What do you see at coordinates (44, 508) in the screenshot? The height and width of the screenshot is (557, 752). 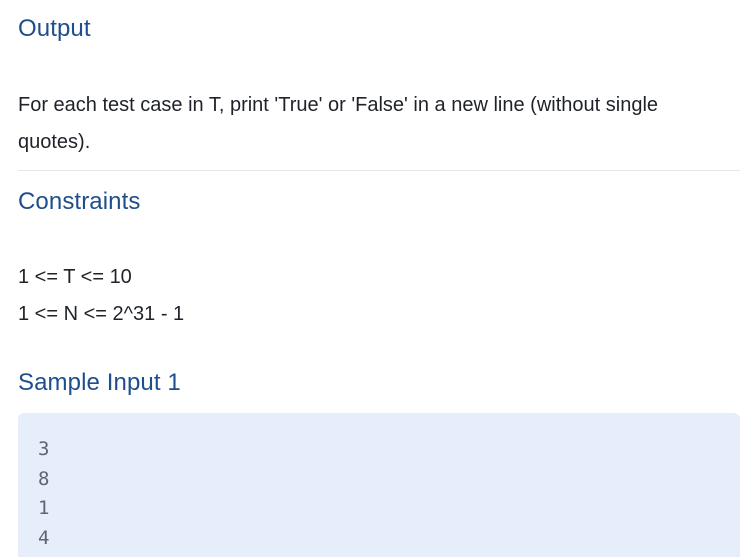 I see `sample-input-line: 1` at bounding box center [44, 508].